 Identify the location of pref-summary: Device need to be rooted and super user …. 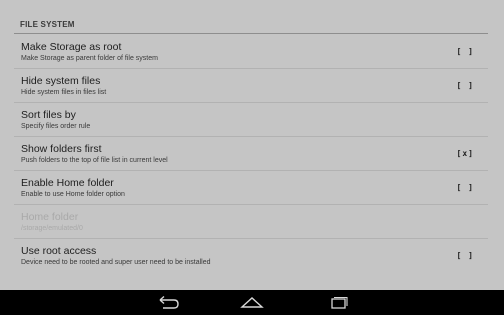
(116, 262).